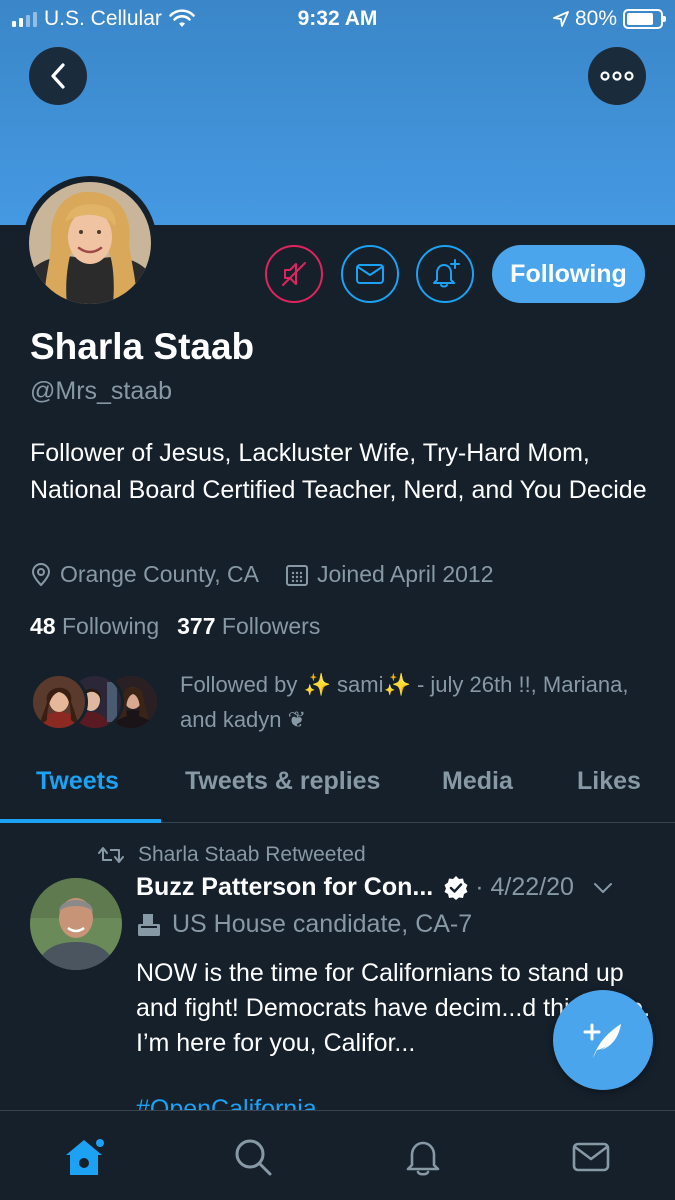  What do you see at coordinates (561, 19) in the screenshot?
I see `location-arrow-icon` at bounding box center [561, 19].